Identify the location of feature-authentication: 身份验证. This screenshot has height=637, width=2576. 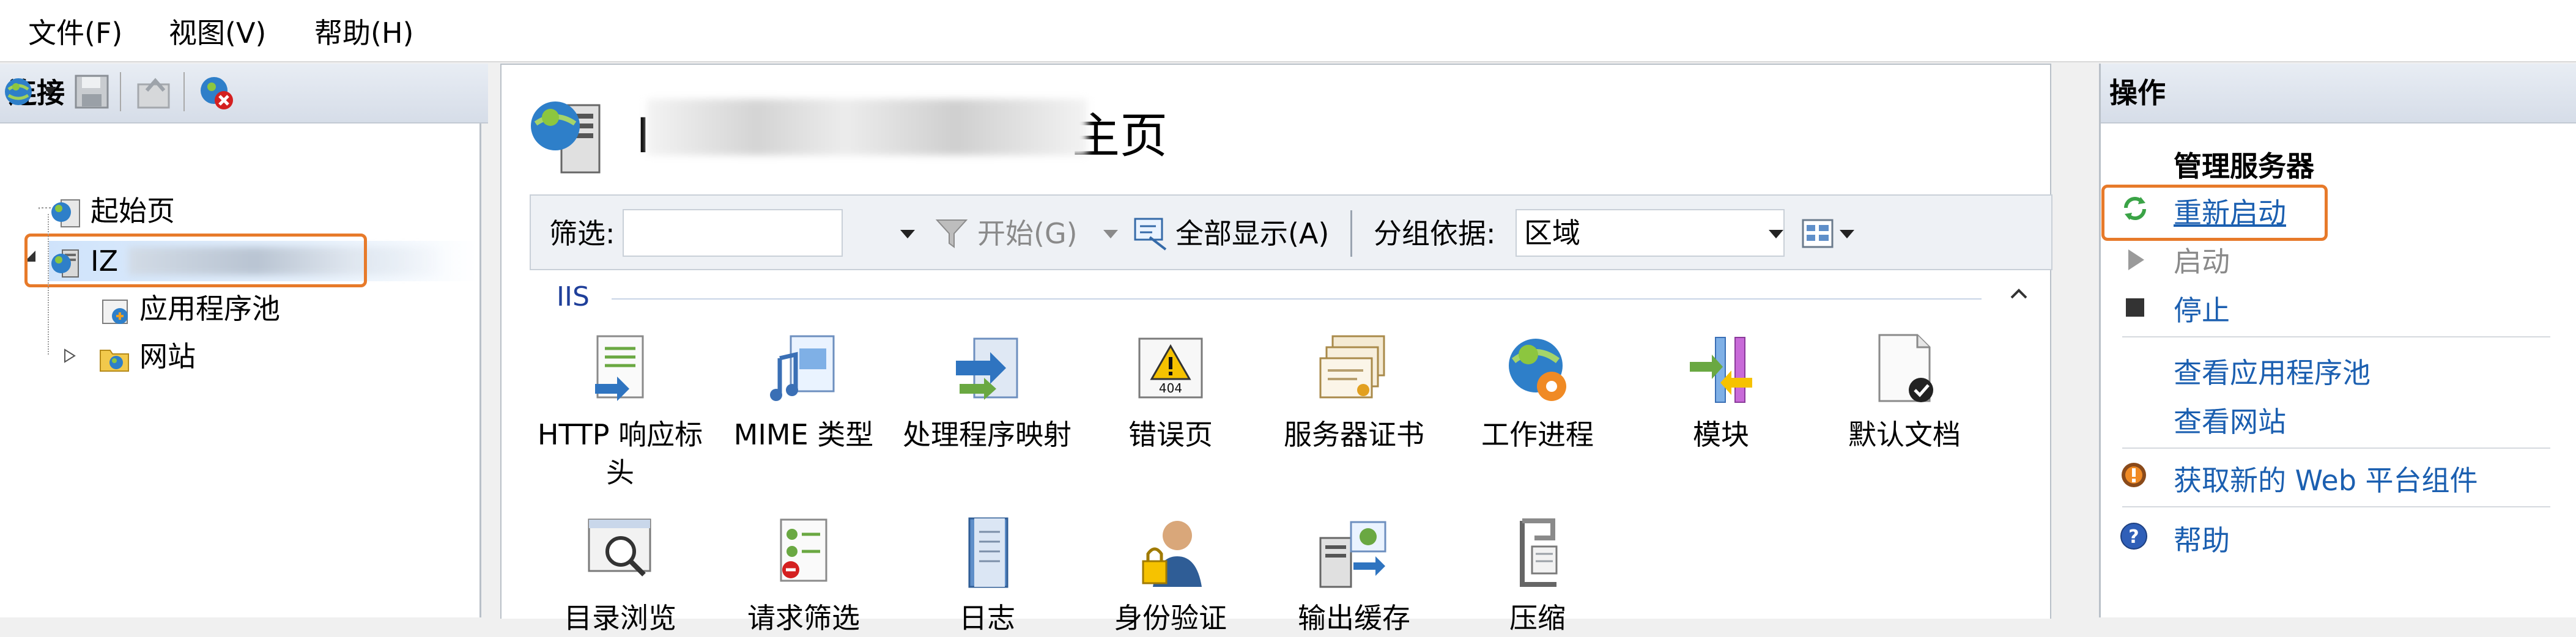
(1170, 575).